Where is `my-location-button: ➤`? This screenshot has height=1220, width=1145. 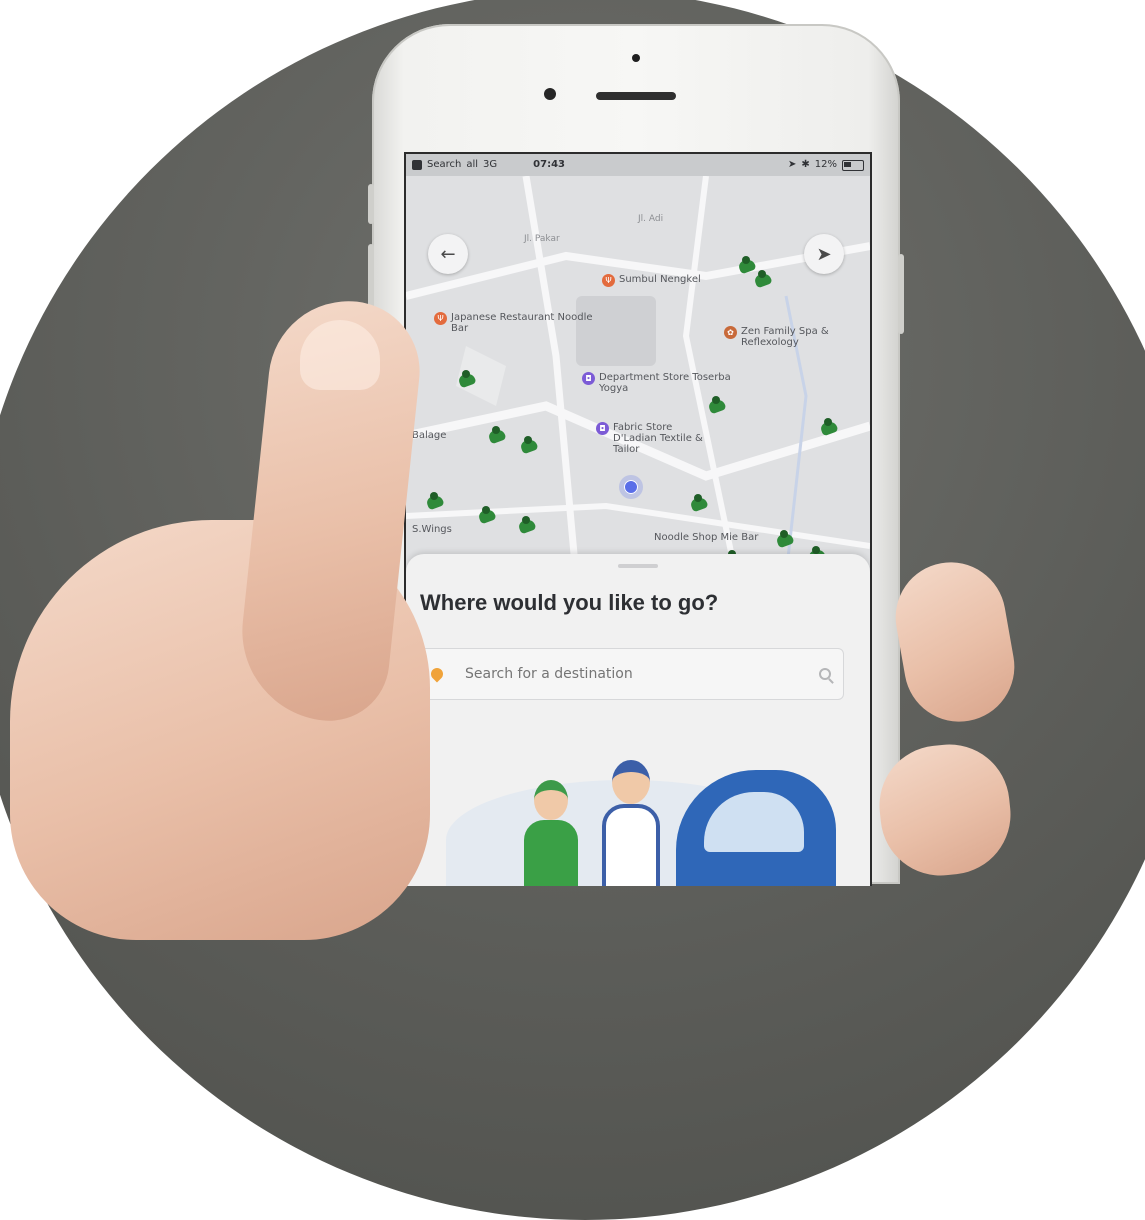
my-location-button: ➤ is located at coordinates (824, 254).